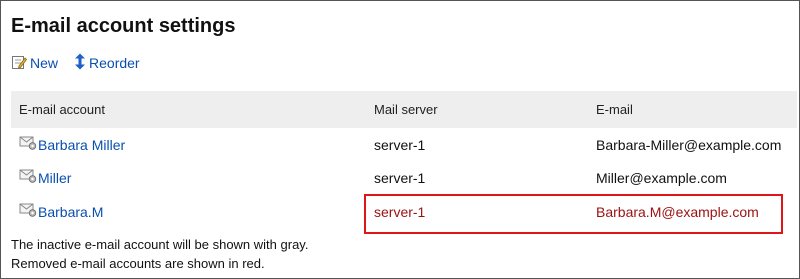 This screenshot has height=279, width=800. I want to click on table-header: E-mail account Mail server E-mail, so click(404, 109).